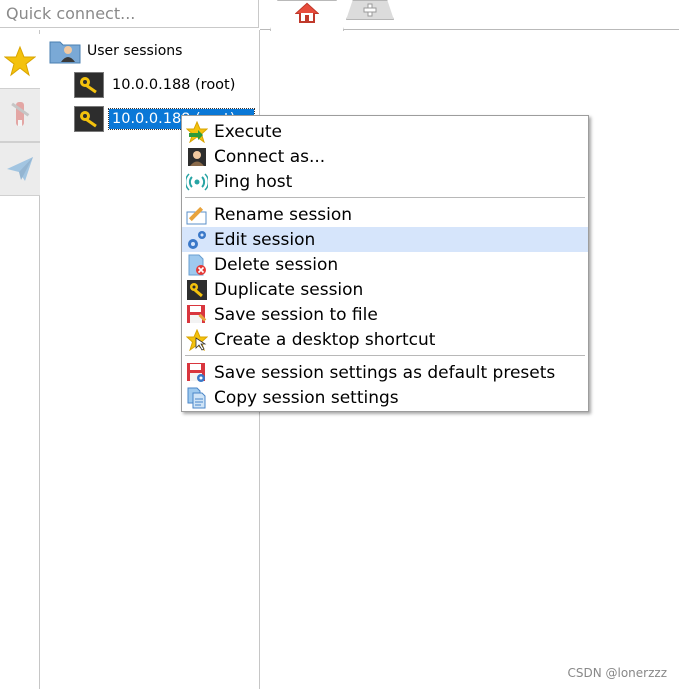 This screenshot has height=689, width=679. I want to click on menu-item-duplicate-session: Duplicate session, so click(385, 289).